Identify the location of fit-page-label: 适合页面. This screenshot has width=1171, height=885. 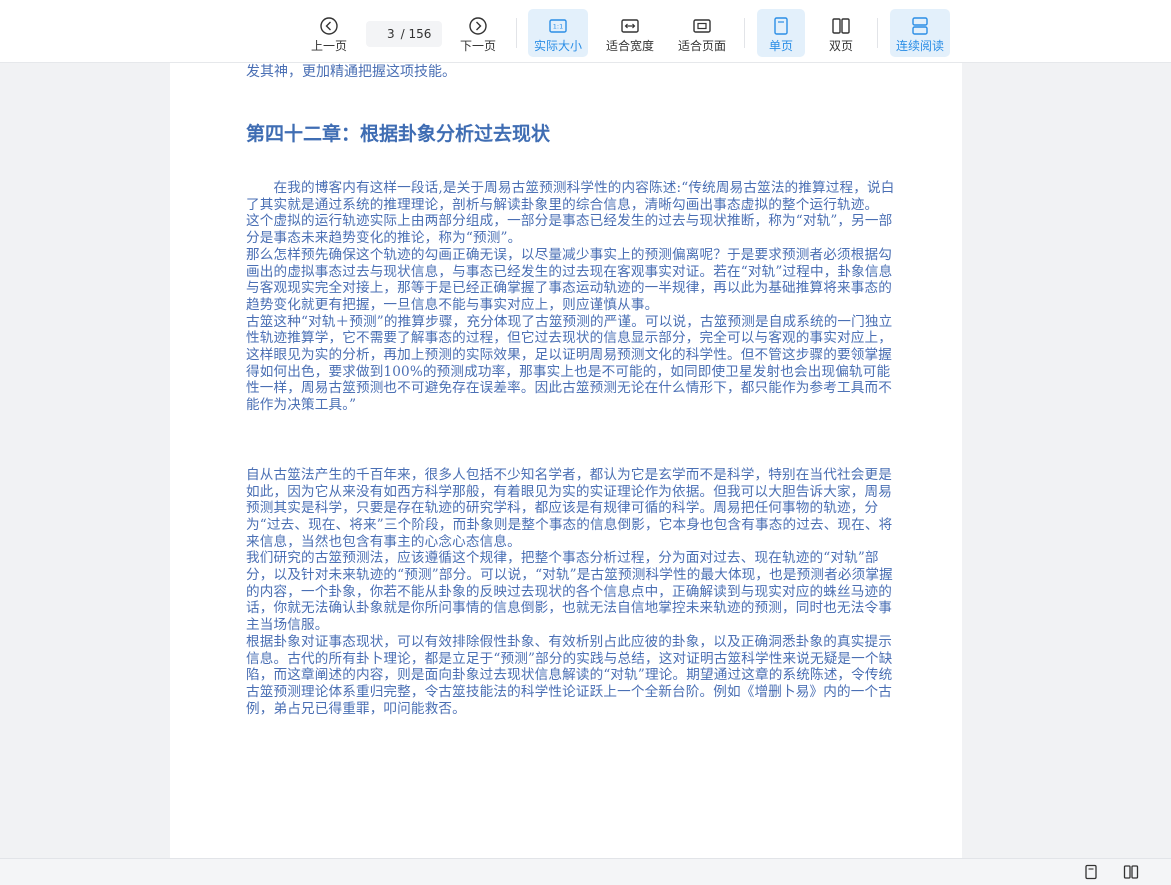
(701, 46).